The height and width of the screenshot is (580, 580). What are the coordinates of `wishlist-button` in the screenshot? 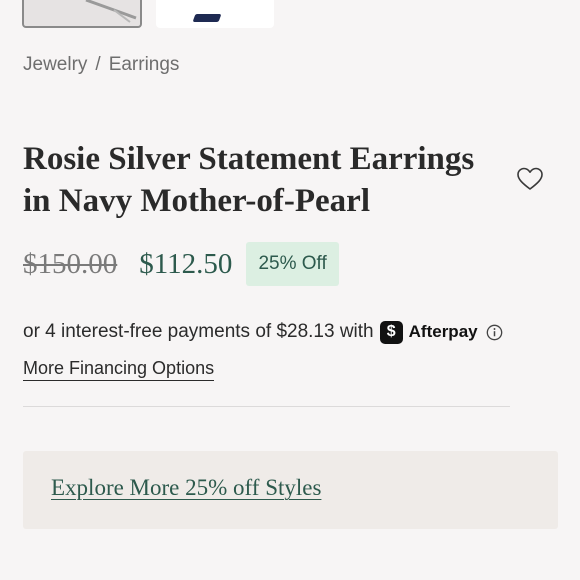 It's located at (530, 179).